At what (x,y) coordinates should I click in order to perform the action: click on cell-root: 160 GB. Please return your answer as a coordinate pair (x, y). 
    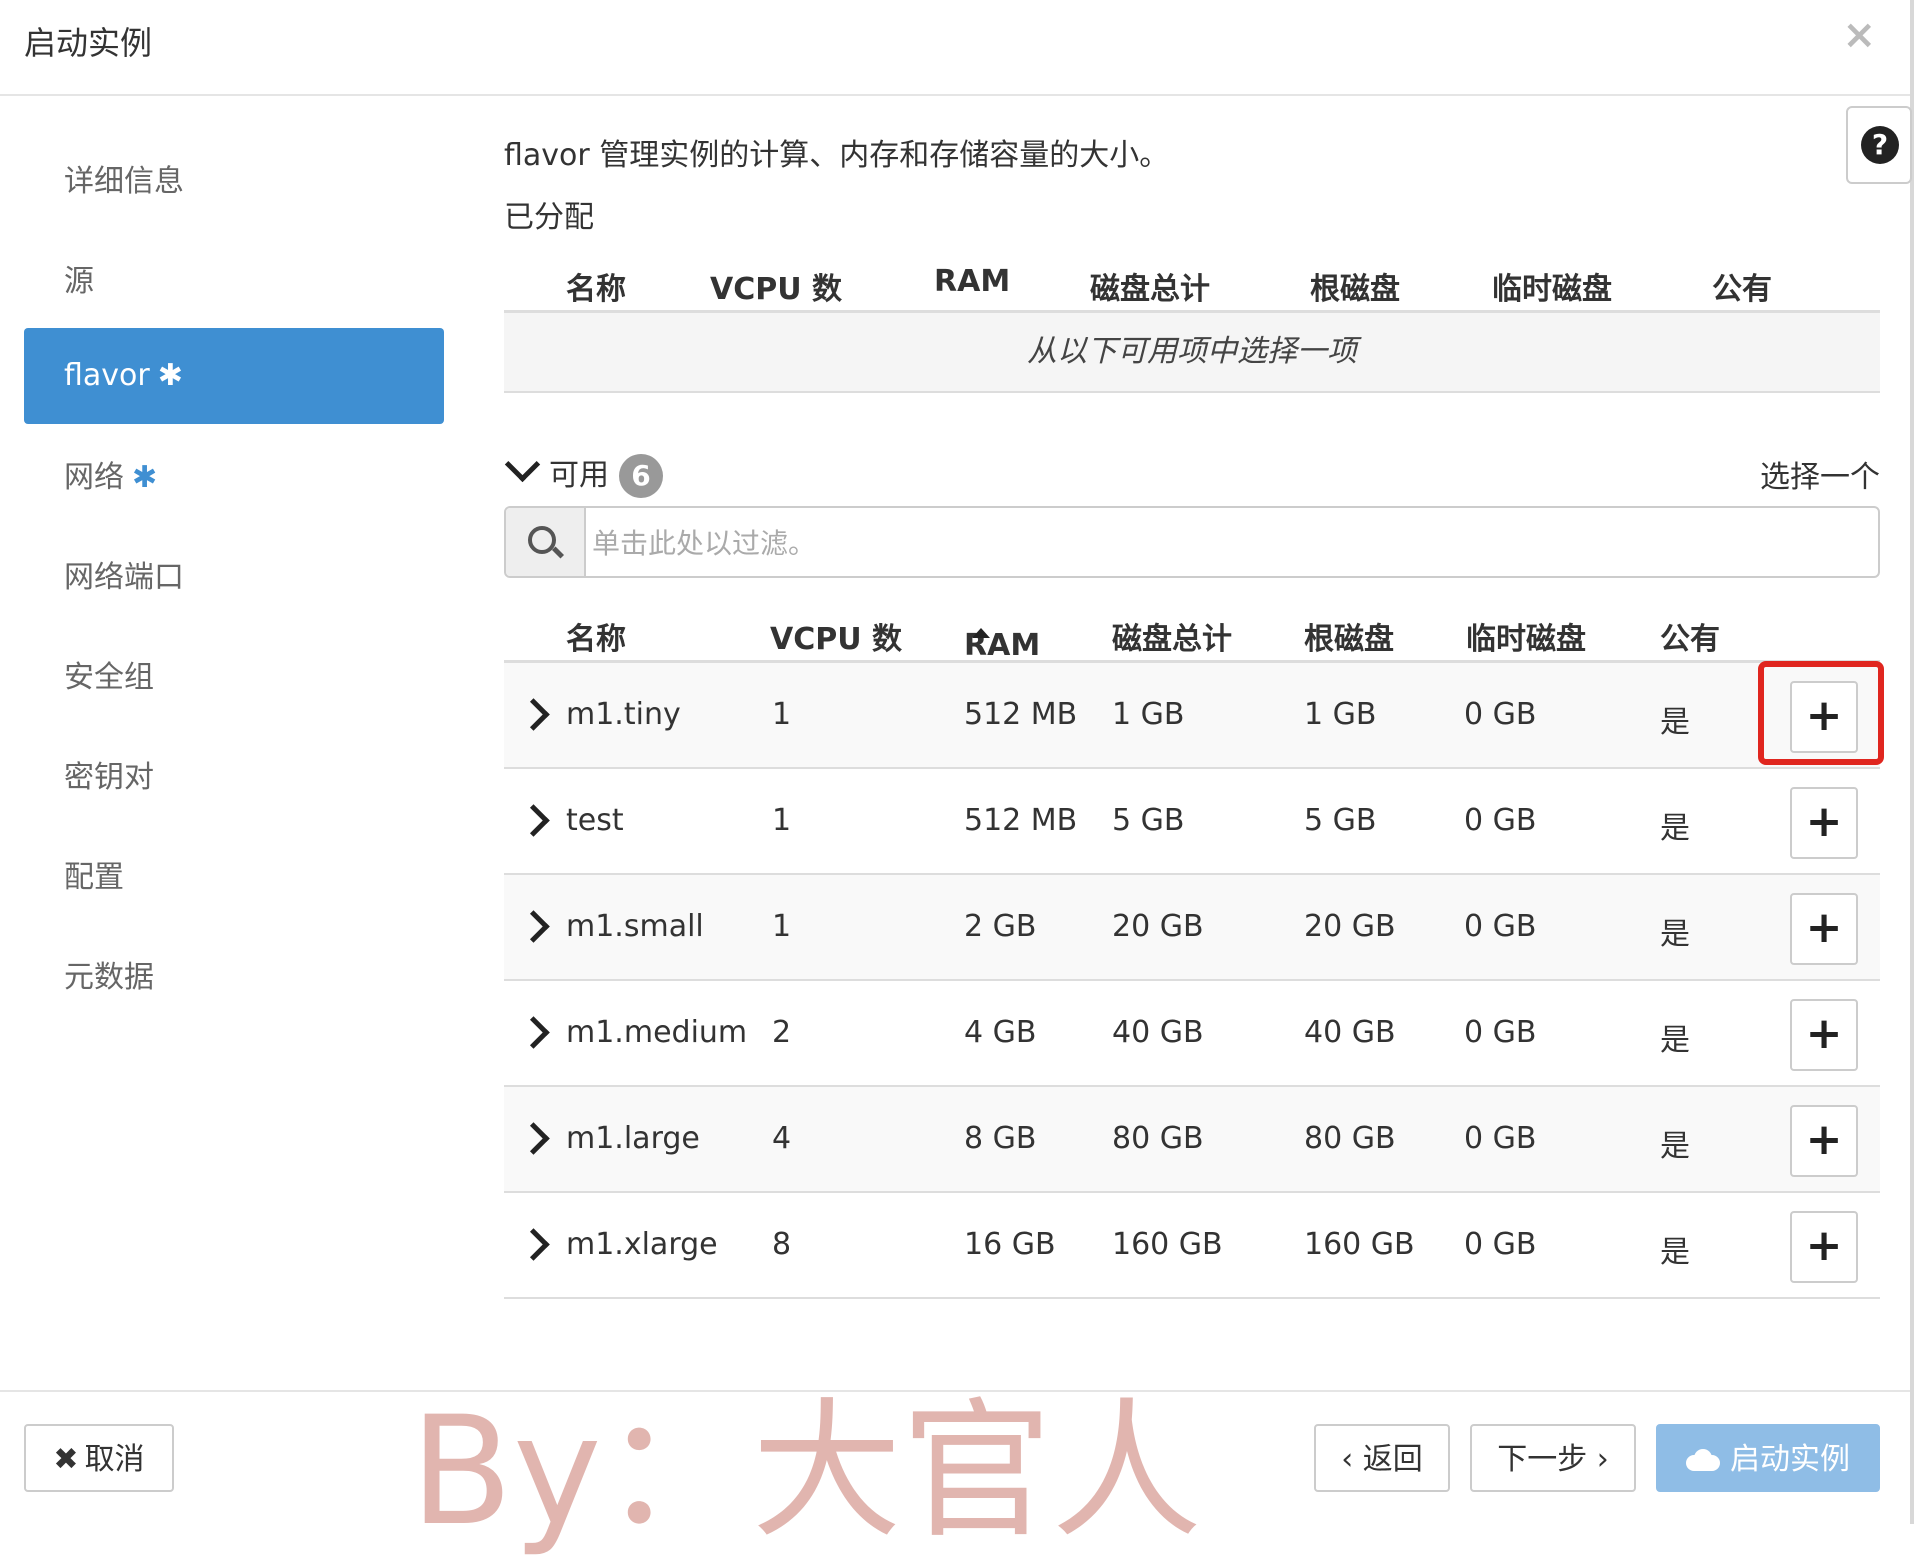
    Looking at the image, I should click on (1359, 1244).